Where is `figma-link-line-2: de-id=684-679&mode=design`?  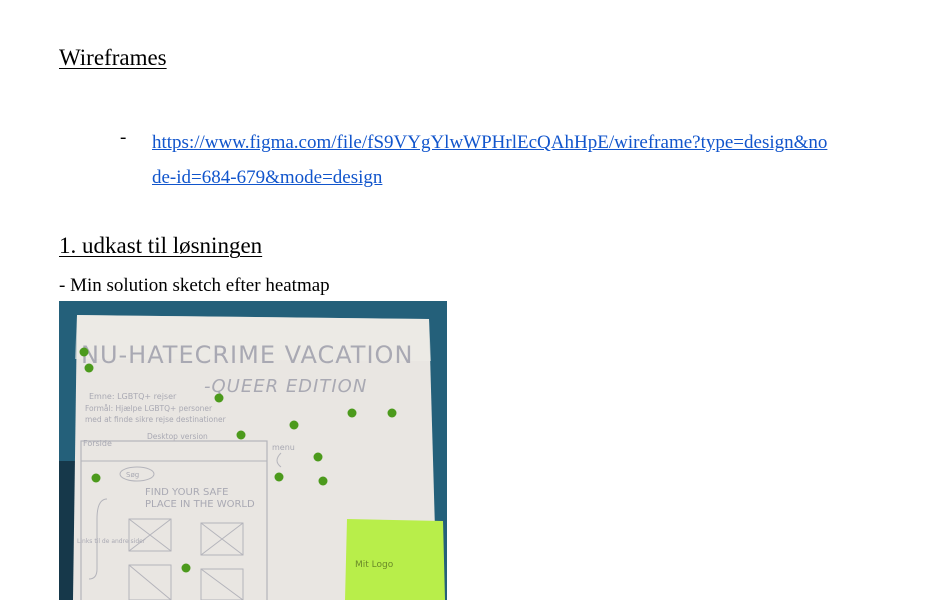
figma-link-line-2: de-id=684-679&mode=design is located at coordinates (532, 177).